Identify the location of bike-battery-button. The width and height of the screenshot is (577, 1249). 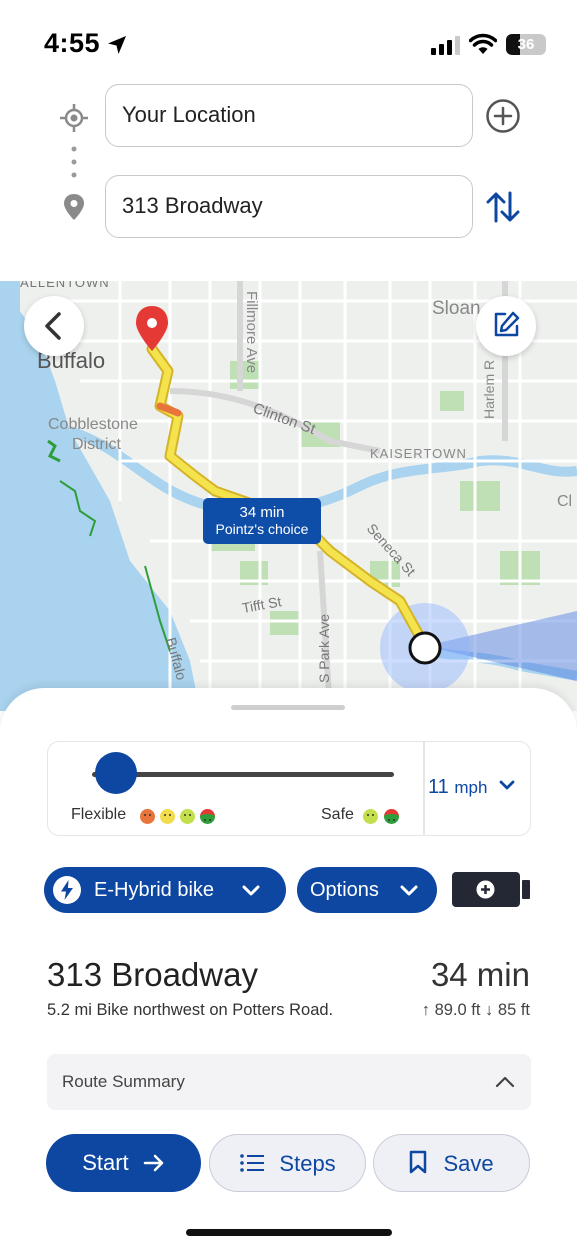
(486, 889).